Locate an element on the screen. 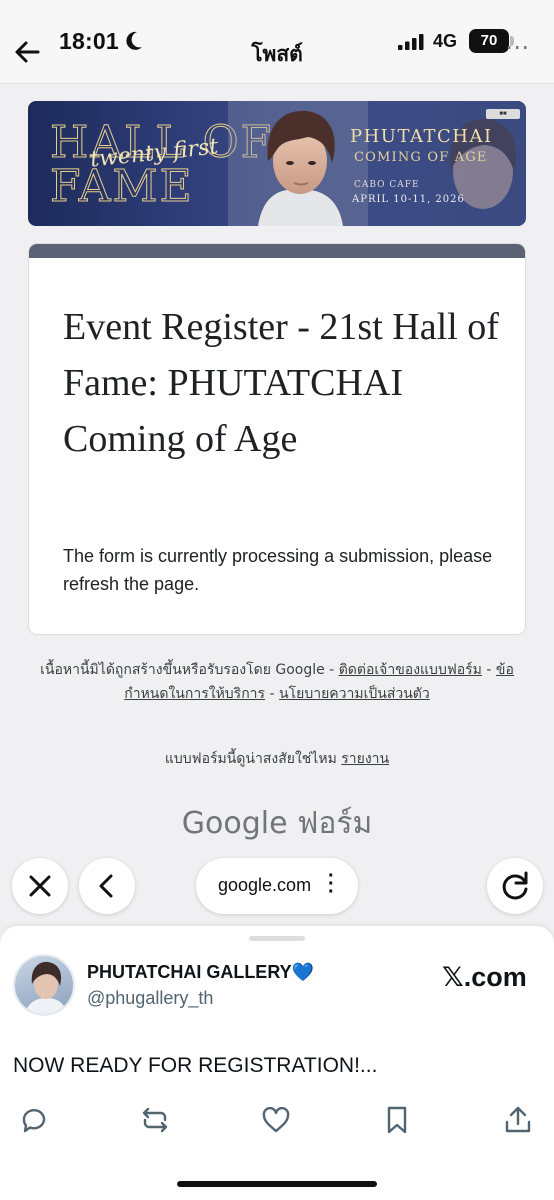 Image resolution: width=554 pixels, height=1200 pixels. bookmark-icon is located at coordinates (397, 1120).